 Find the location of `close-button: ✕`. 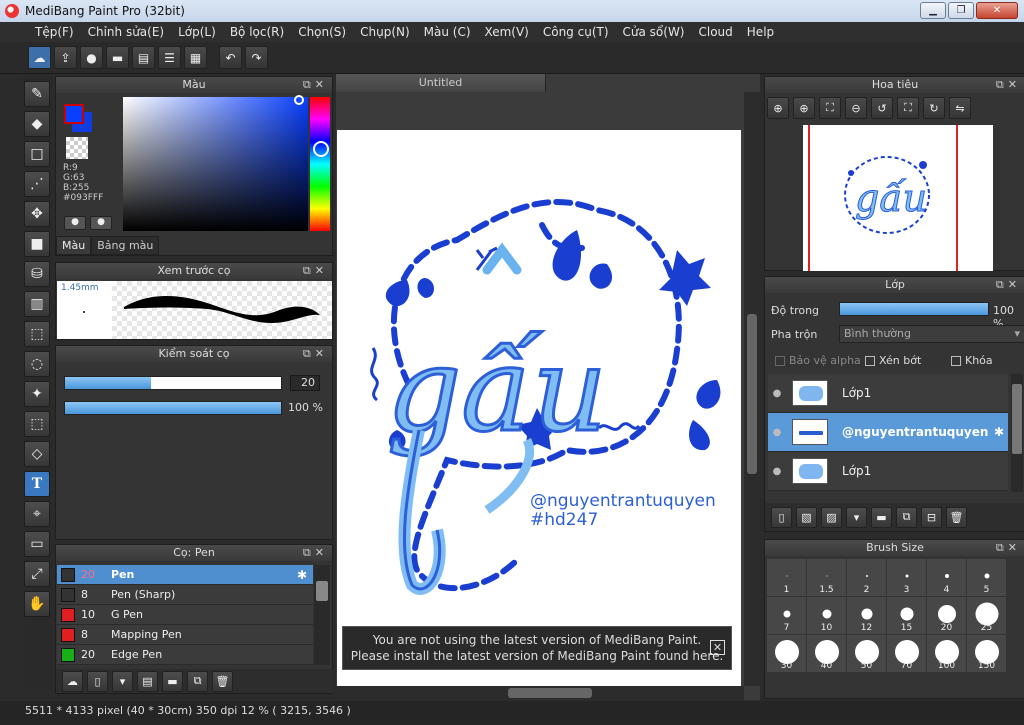

close-button: ✕ is located at coordinates (997, 10).